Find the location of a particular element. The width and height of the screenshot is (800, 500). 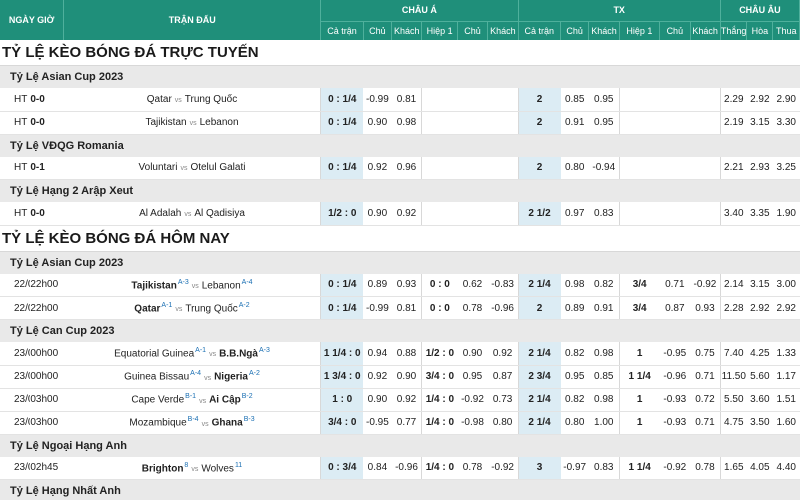

match-teams: Cape VerdeB-1vs Ai CậpB-2 is located at coordinates (192, 400).